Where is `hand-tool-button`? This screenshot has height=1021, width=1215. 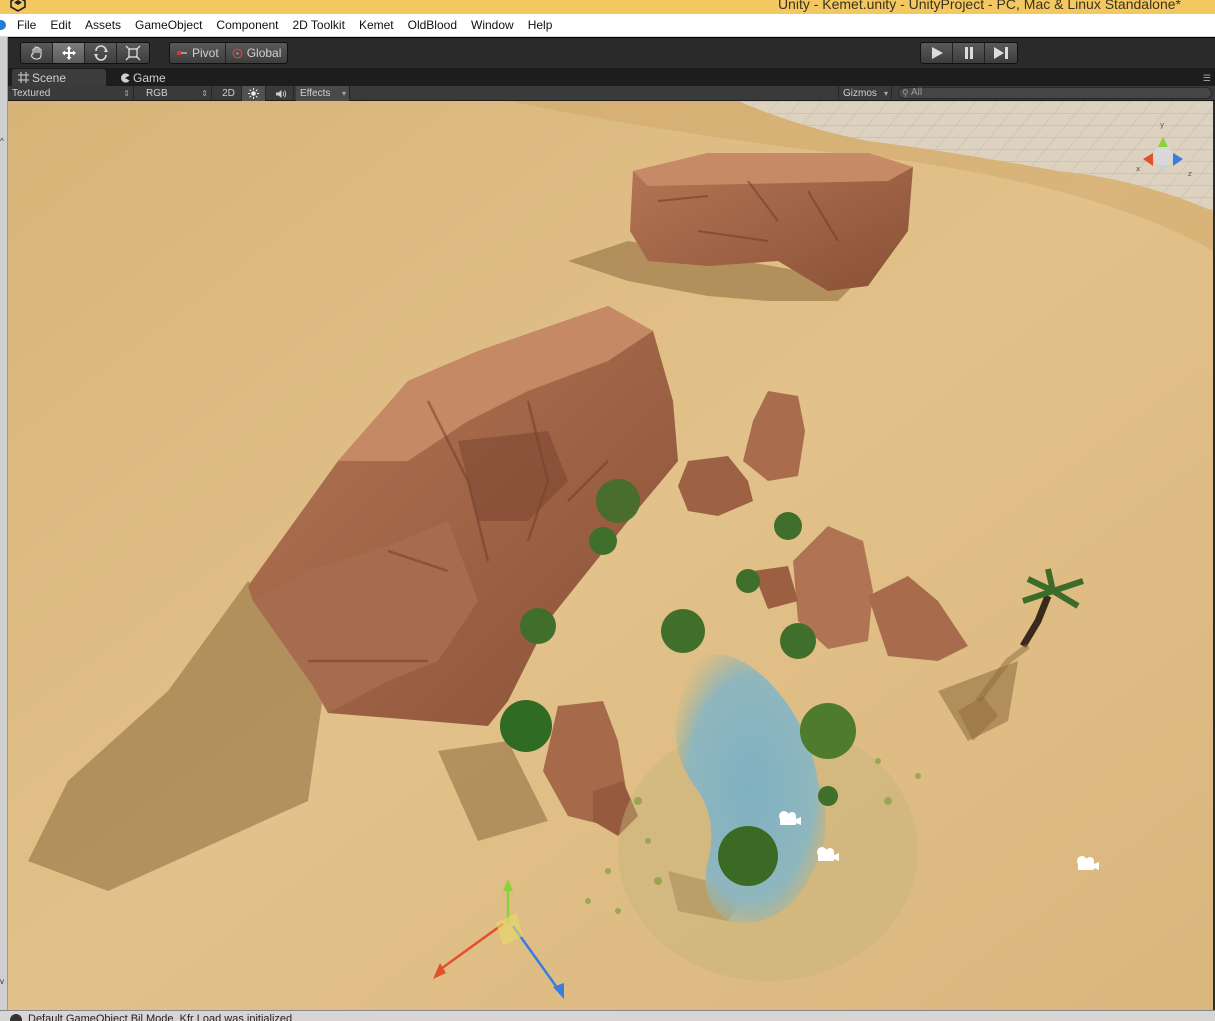
hand-tool-button is located at coordinates (37, 53).